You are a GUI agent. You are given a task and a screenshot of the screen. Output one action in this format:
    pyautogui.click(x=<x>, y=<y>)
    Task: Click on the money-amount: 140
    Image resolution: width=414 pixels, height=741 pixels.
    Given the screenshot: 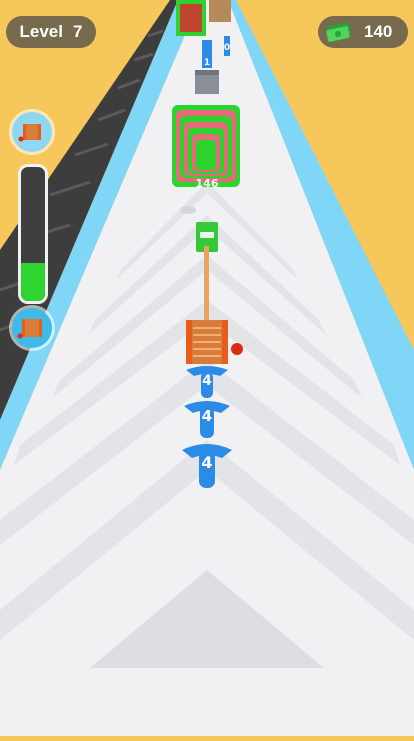 What is the action you would take?
    pyautogui.click(x=378, y=31)
    